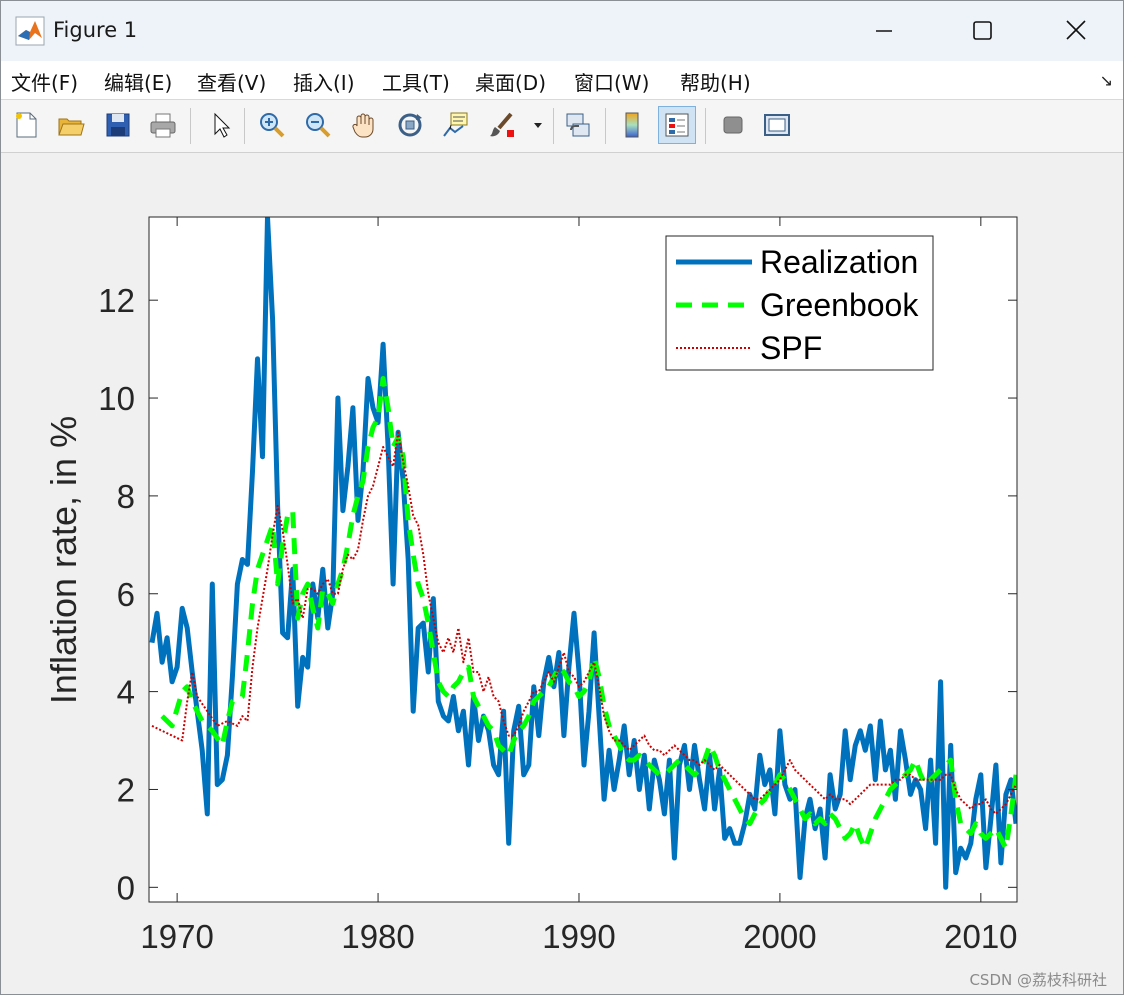 Image resolution: width=1124 pixels, height=995 pixels. Describe the element at coordinates (791, 348) in the screenshot. I see `legend-label-spf: SPF` at that location.